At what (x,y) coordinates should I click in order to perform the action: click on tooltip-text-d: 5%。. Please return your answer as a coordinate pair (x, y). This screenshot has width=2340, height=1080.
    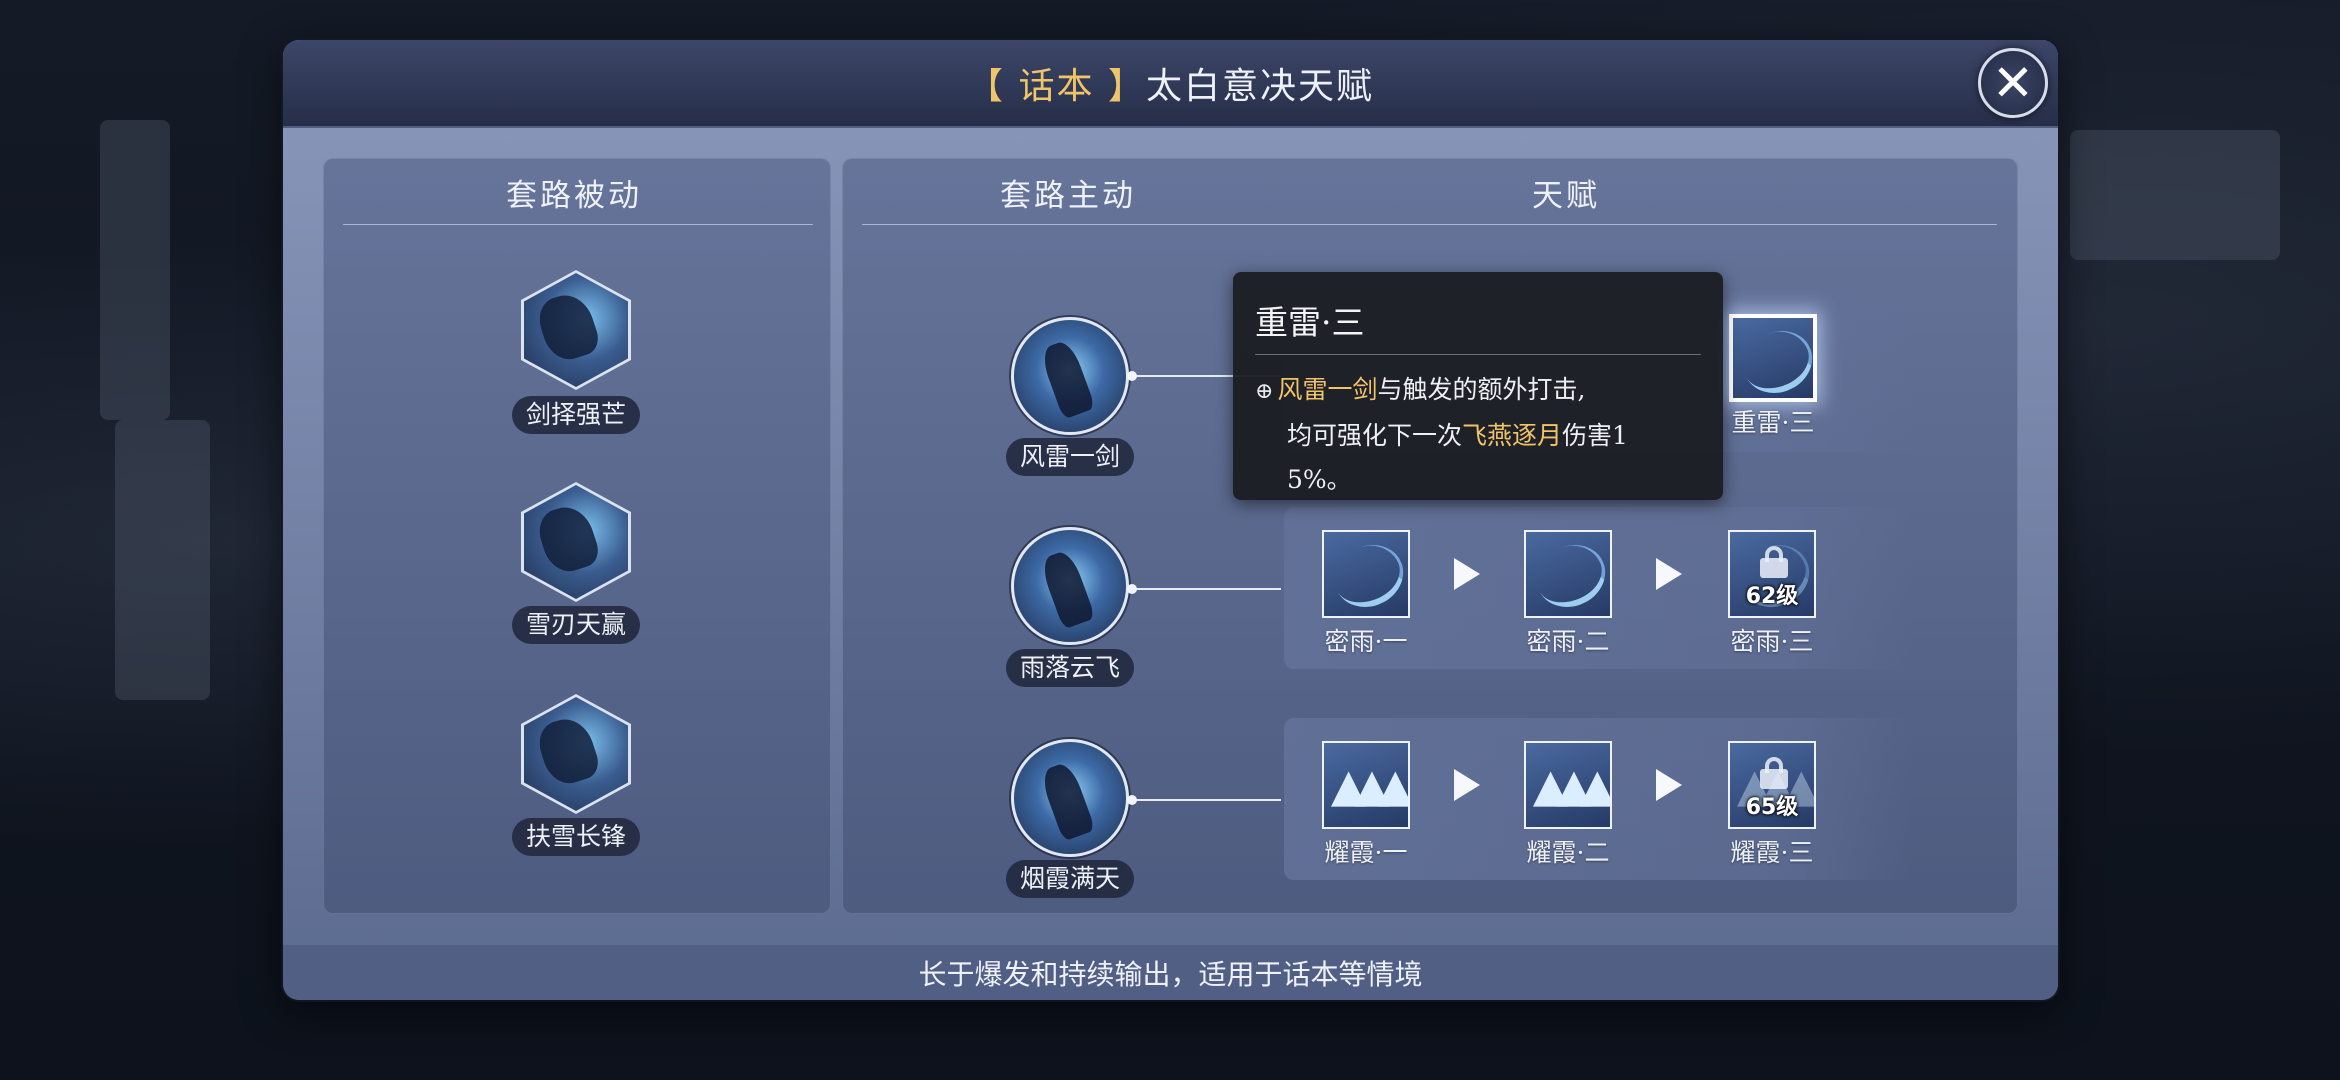
    Looking at the image, I should click on (1319, 479).